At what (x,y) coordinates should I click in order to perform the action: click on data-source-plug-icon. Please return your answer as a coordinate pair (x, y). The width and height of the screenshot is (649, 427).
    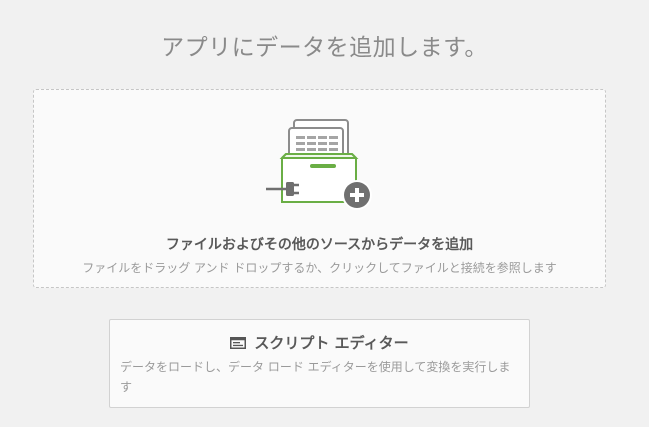
    Looking at the image, I should click on (319, 164).